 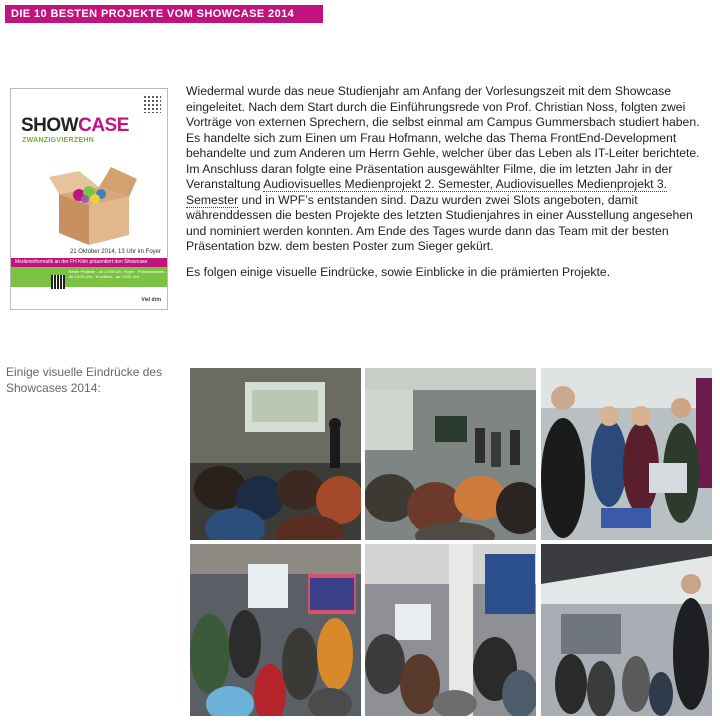 What do you see at coordinates (93, 206) in the screenshot?
I see `cardboard-box-illustration` at bounding box center [93, 206].